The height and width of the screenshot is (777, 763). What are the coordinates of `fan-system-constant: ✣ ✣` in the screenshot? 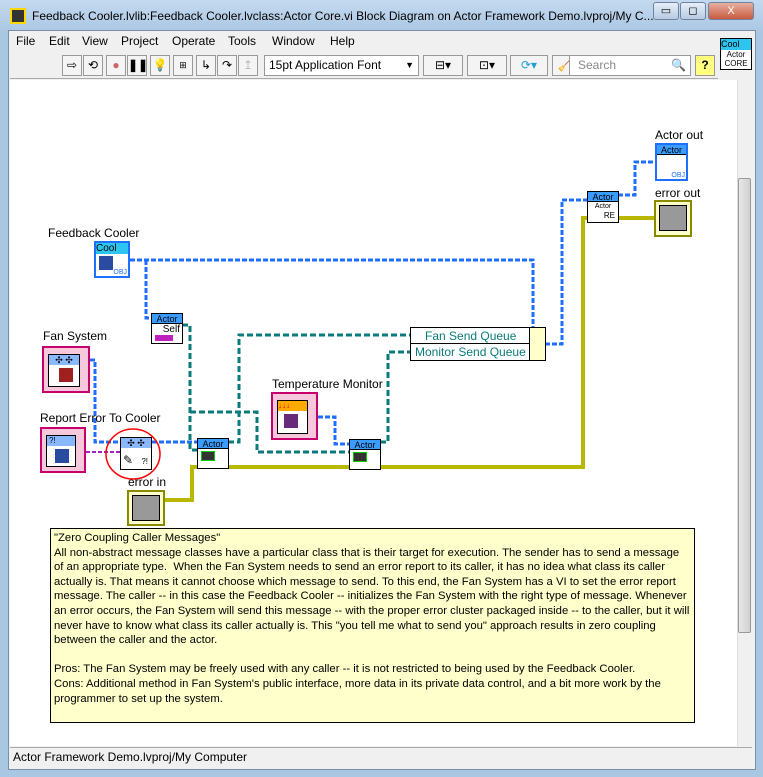 It's located at (66, 369).